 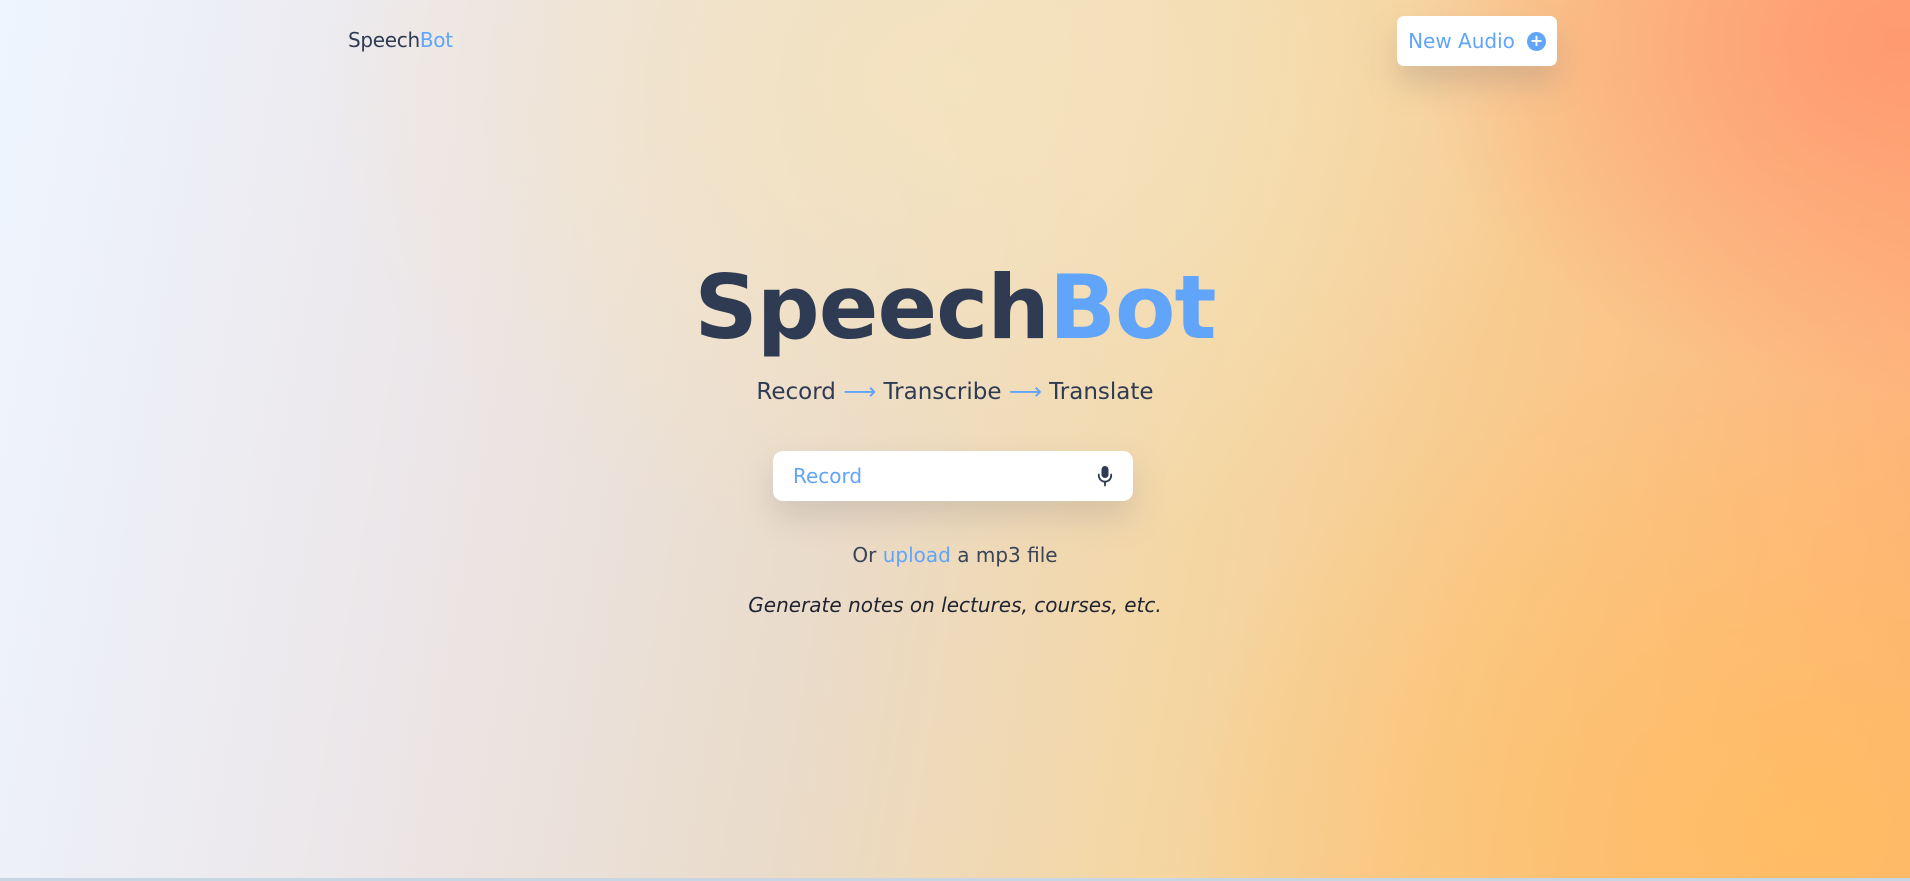 What do you see at coordinates (942, 392) in the screenshot?
I see `tagline-step-transcribe: Transcribe` at bounding box center [942, 392].